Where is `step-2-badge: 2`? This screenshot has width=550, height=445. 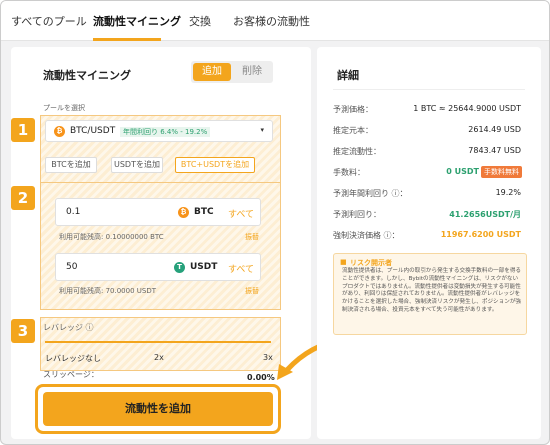 step-2-badge: 2 is located at coordinates (23, 198).